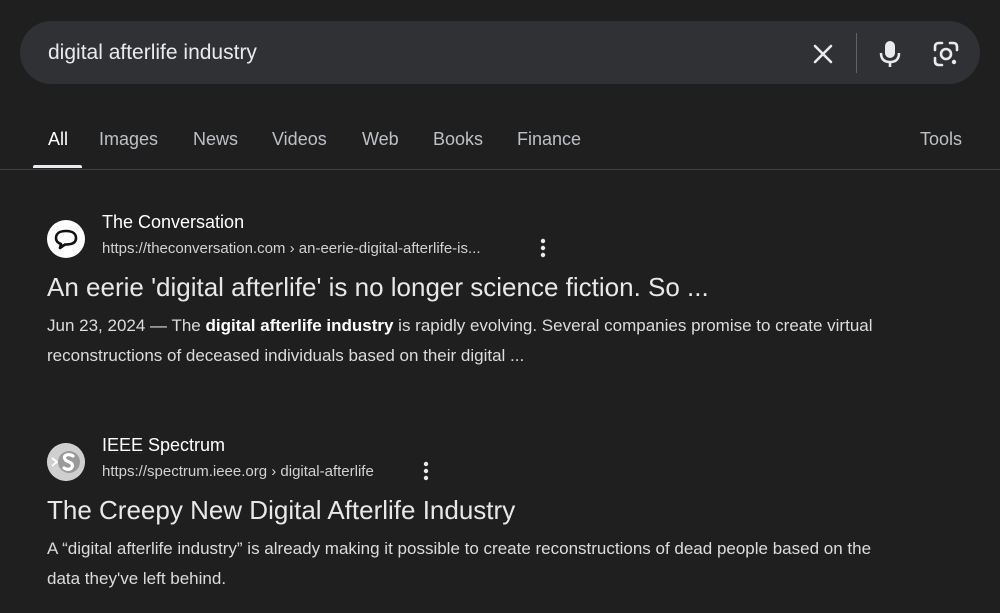  Describe the element at coordinates (164, 445) in the screenshot. I see `site-name: IEEE Spectrum` at that location.